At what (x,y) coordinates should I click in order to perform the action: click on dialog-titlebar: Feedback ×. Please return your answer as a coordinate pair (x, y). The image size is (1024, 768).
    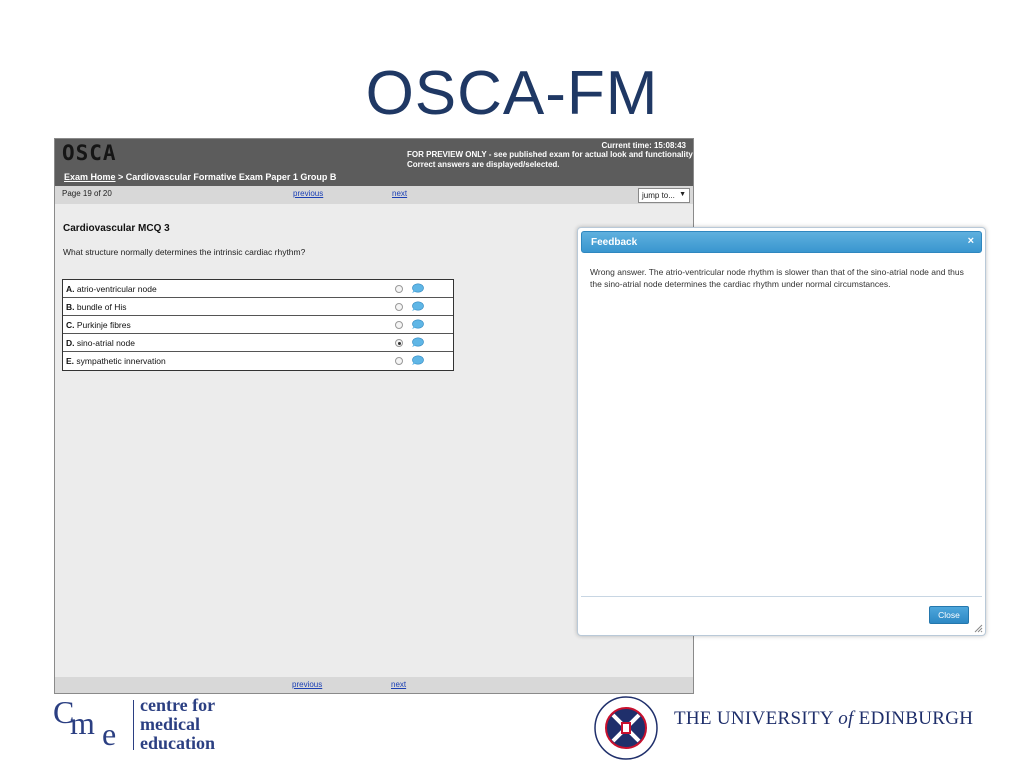
    Looking at the image, I should click on (781, 242).